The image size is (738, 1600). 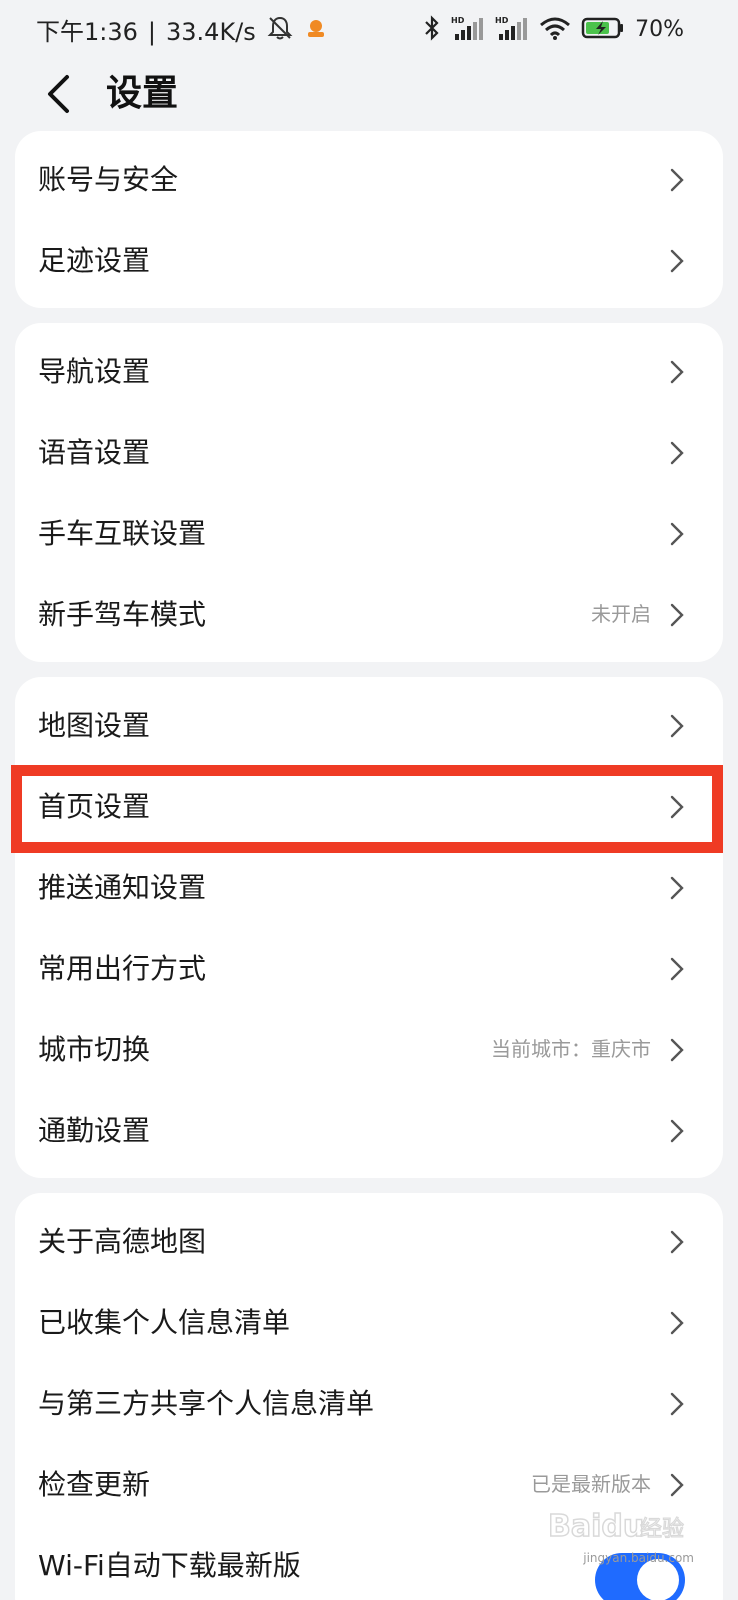 I want to click on settings-item-label: 地图设置, so click(x=94, y=725).